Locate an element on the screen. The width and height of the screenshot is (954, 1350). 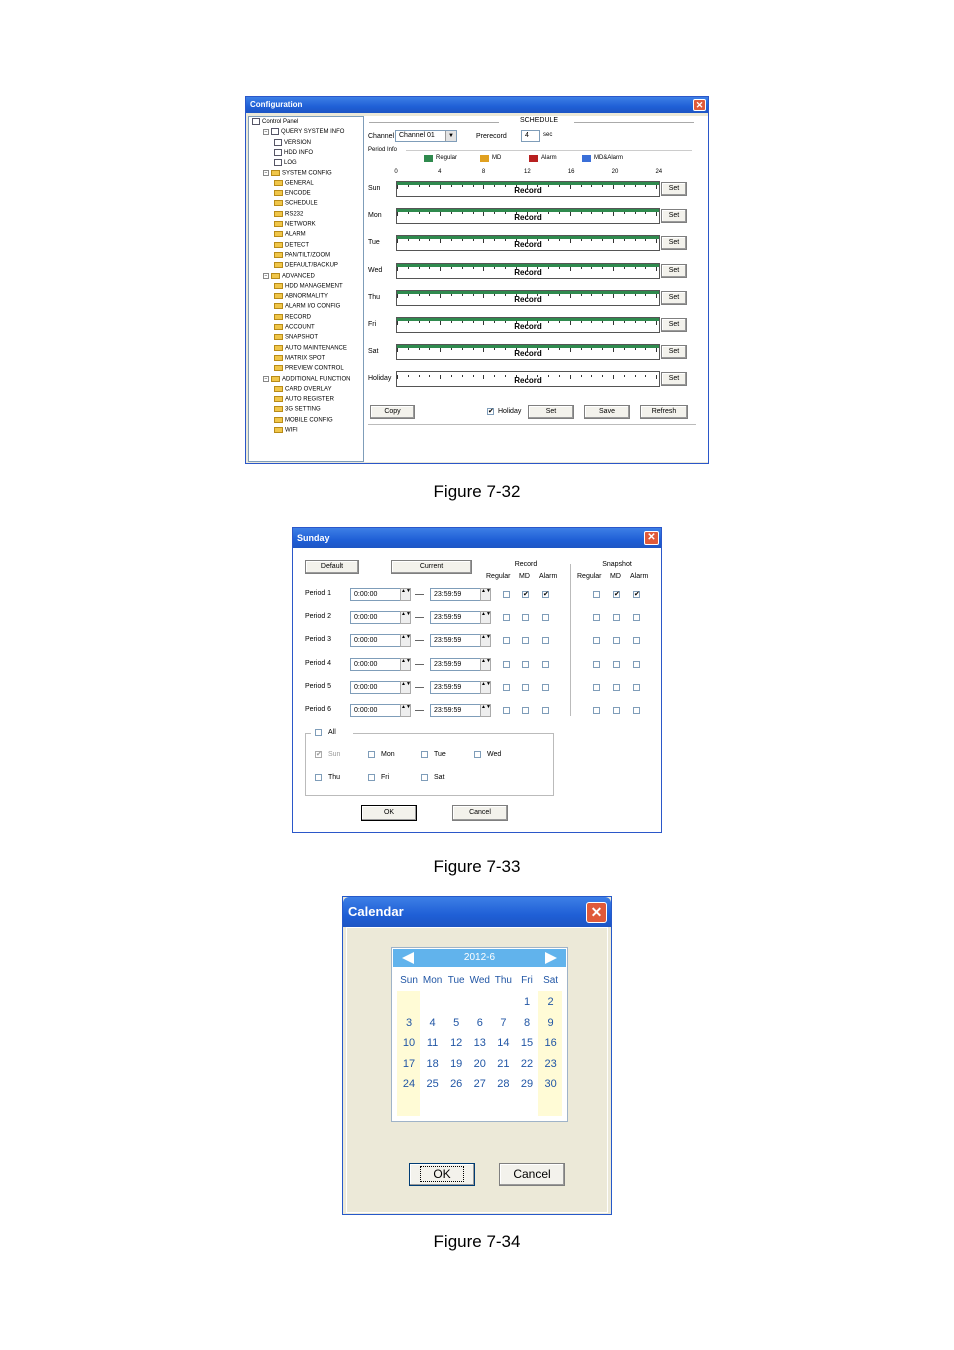
tree-item: − ADVANCED is located at coordinates (289, 275).